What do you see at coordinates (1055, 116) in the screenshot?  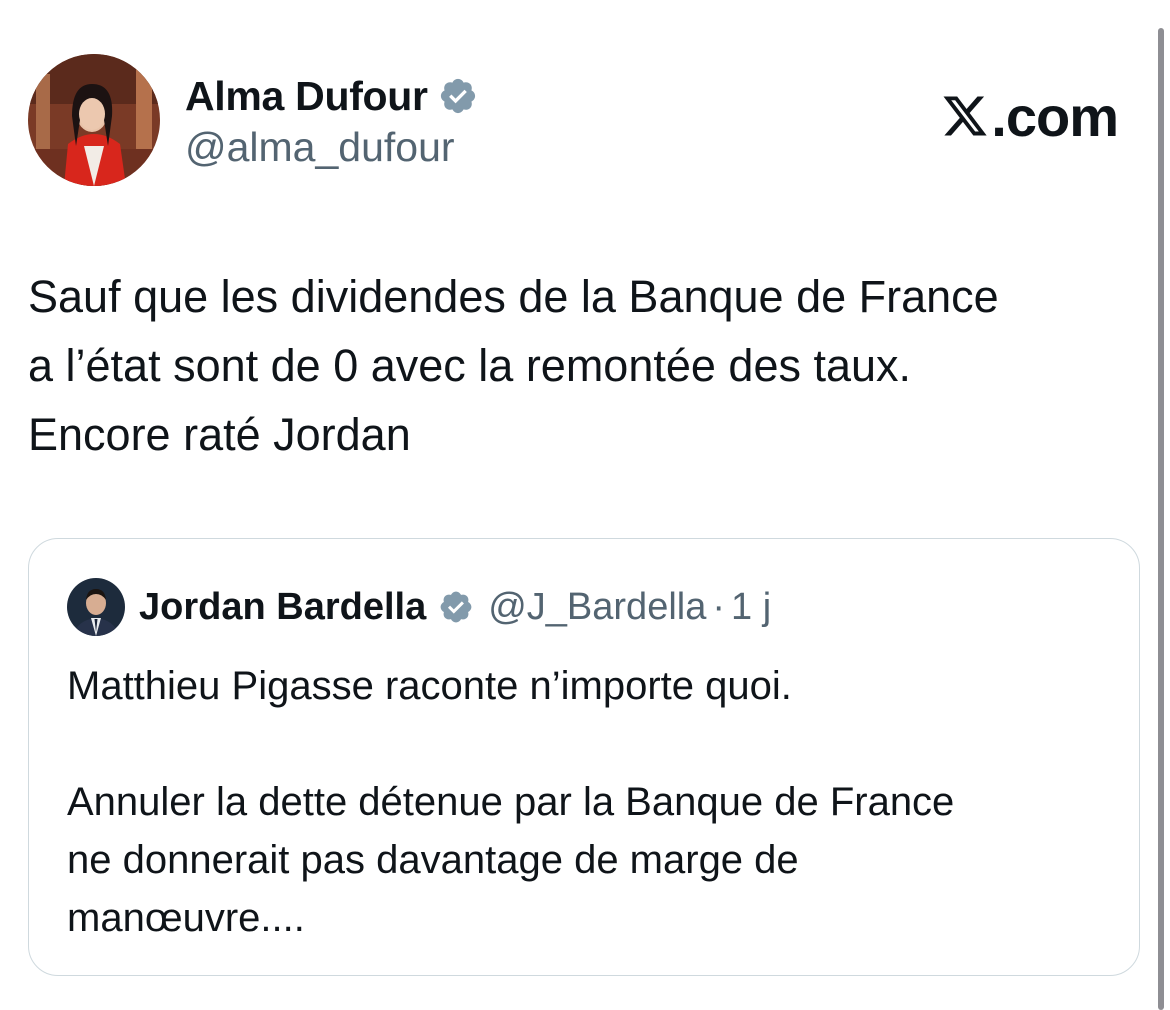 I see `x-domain-text: .com` at bounding box center [1055, 116].